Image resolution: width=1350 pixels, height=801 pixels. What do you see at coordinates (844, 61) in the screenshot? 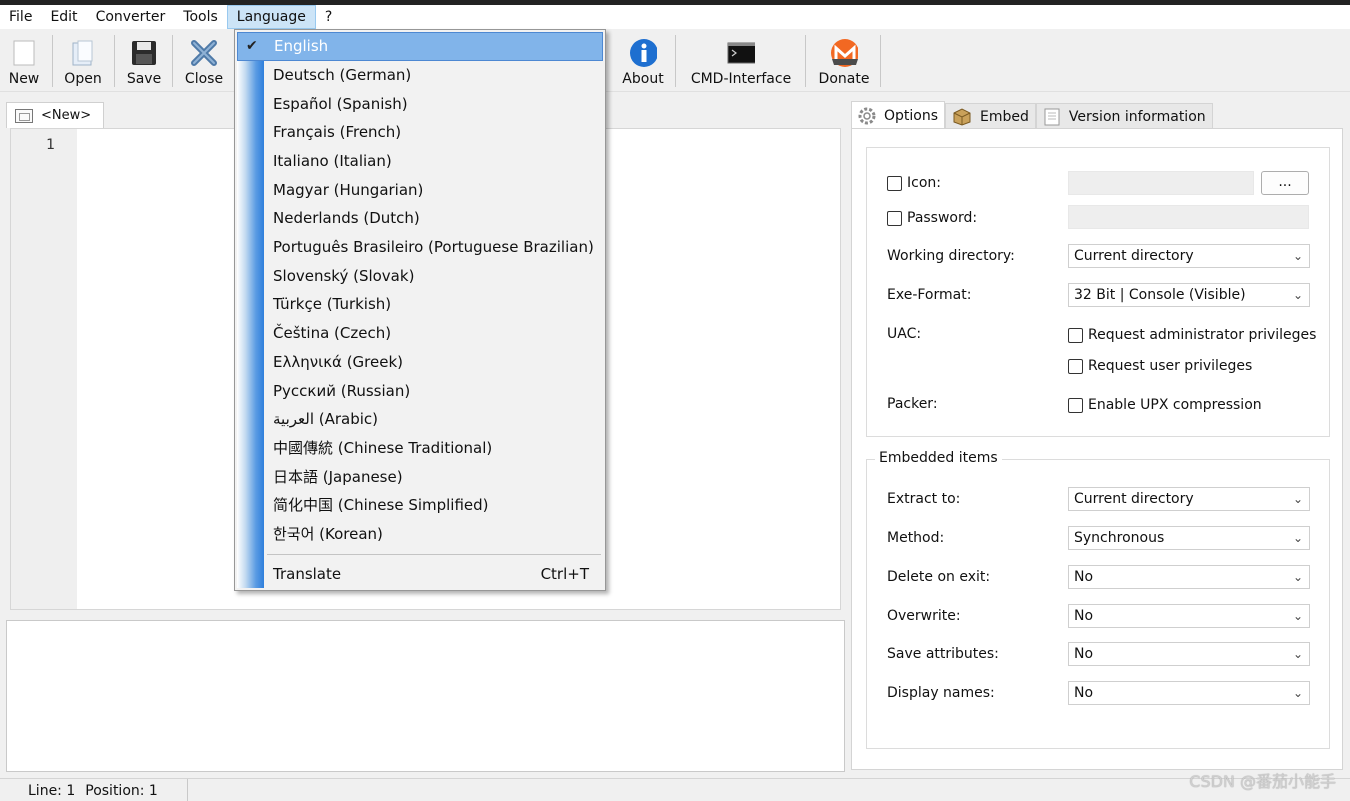
I see `donate-button: Donate` at bounding box center [844, 61].